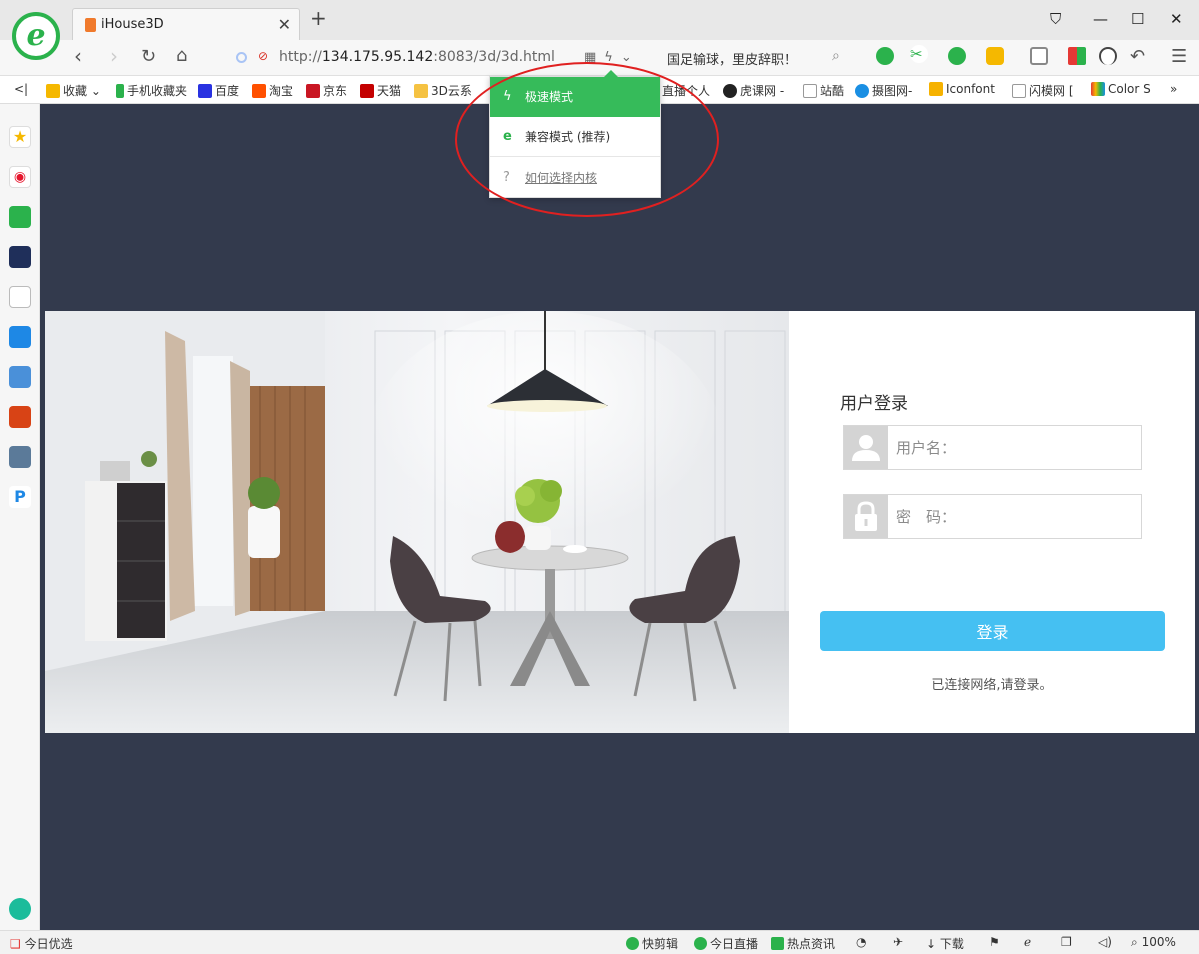 The width and height of the screenshot is (1199, 954). Describe the element at coordinates (1137, 19) in the screenshot. I see `maximize-button: ☐` at that location.